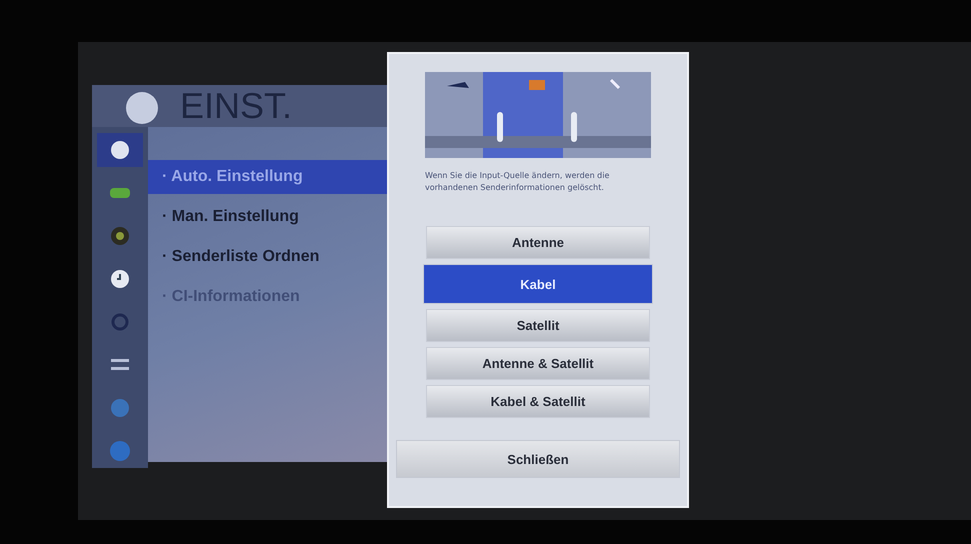  Describe the element at coordinates (538, 401) in the screenshot. I see `source-option: Kabel & Satellit` at that location.